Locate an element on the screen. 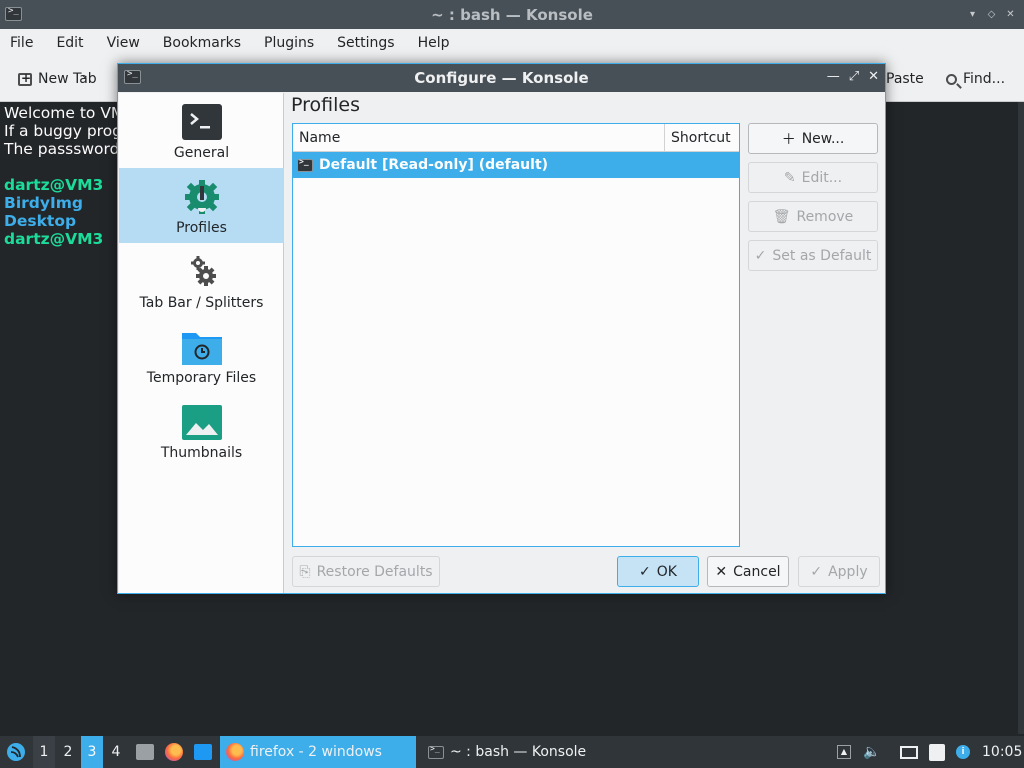 The width and height of the screenshot is (1024, 768). cancel-label: Cancel is located at coordinates (757, 571).